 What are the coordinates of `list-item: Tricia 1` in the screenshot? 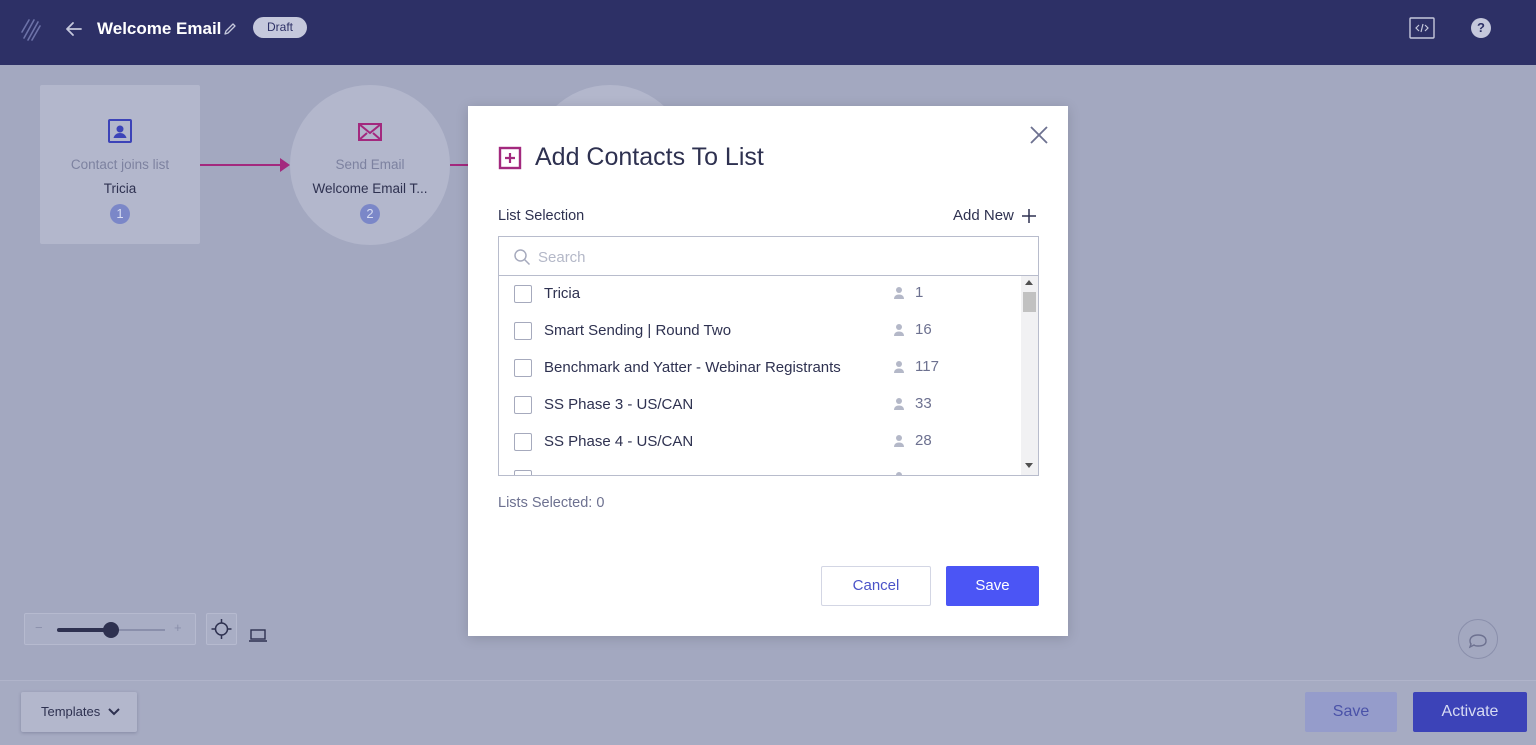 It's located at (760, 294).